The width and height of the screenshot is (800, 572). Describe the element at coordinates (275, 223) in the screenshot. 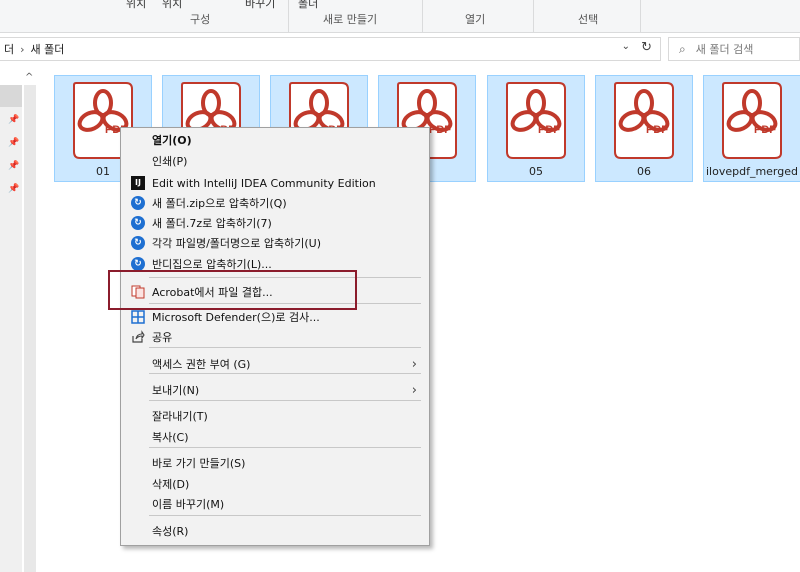

I see `menu-item: ↻ 새 폴더.7z로 압축하기(7)` at that location.